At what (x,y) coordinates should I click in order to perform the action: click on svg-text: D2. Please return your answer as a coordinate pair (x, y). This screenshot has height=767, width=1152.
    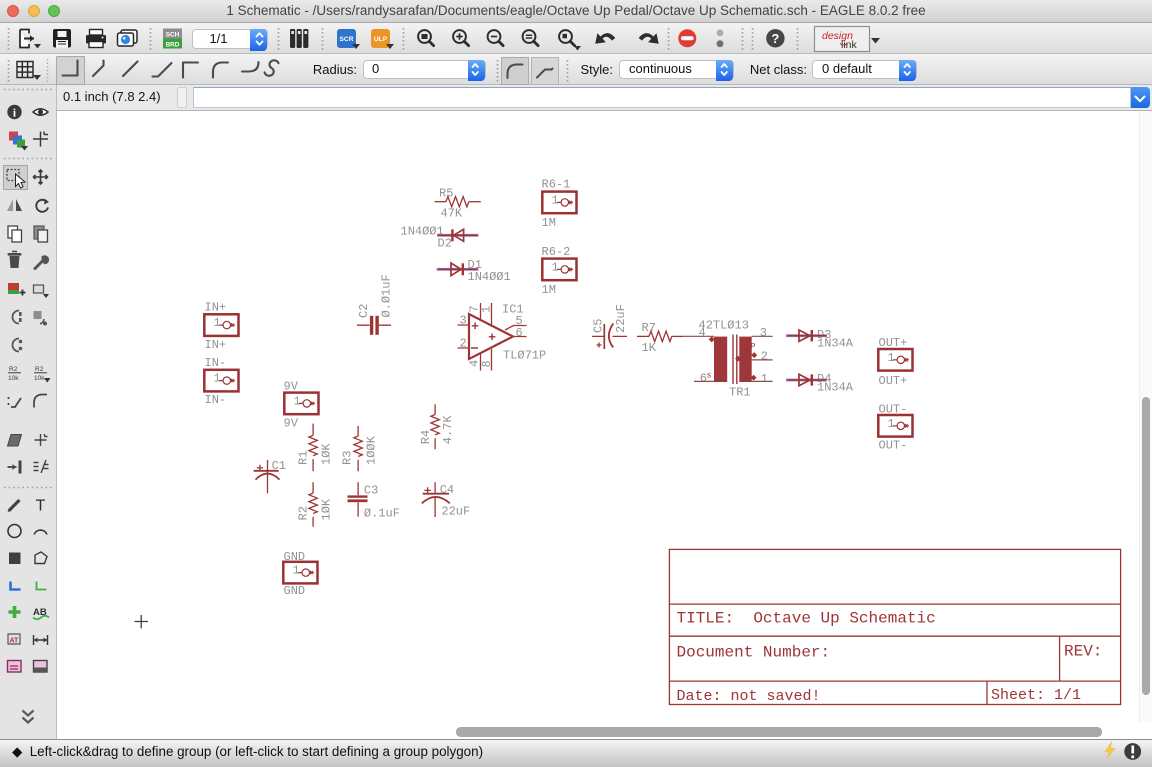
    Looking at the image, I should click on (445, 244).